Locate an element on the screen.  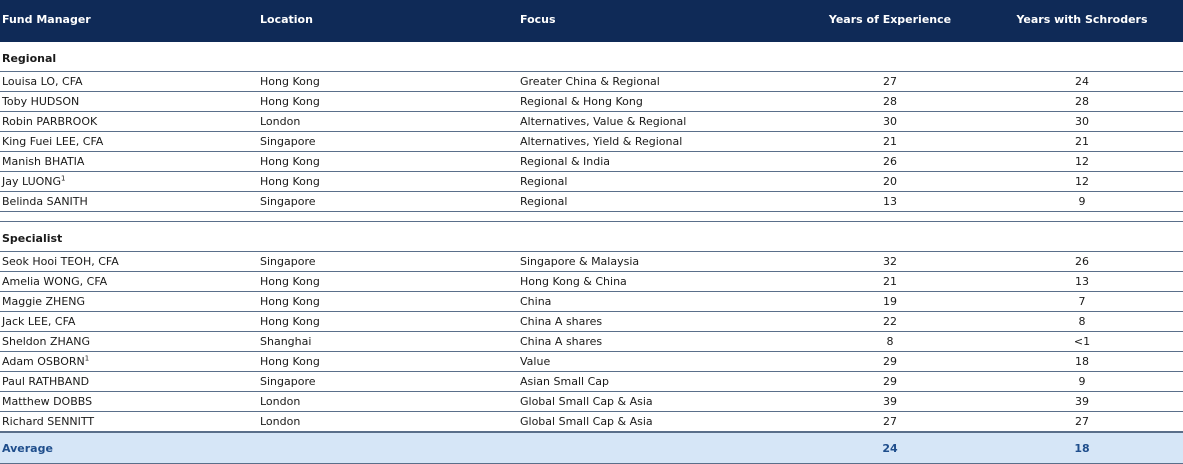
table-row: Adam OSBORN1 Hong Kong Value 29 18 is located at coordinates (591, 362).